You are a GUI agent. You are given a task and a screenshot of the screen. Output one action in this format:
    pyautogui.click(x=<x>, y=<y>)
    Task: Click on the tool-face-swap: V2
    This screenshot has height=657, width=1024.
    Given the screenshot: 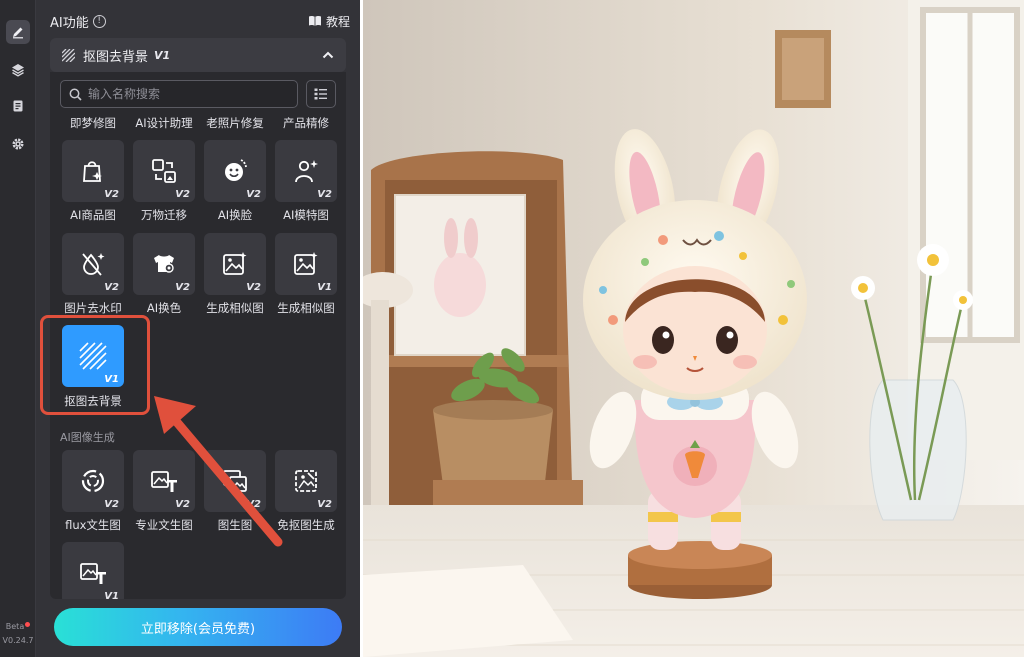 What is the action you would take?
    pyautogui.click(x=235, y=171)
    